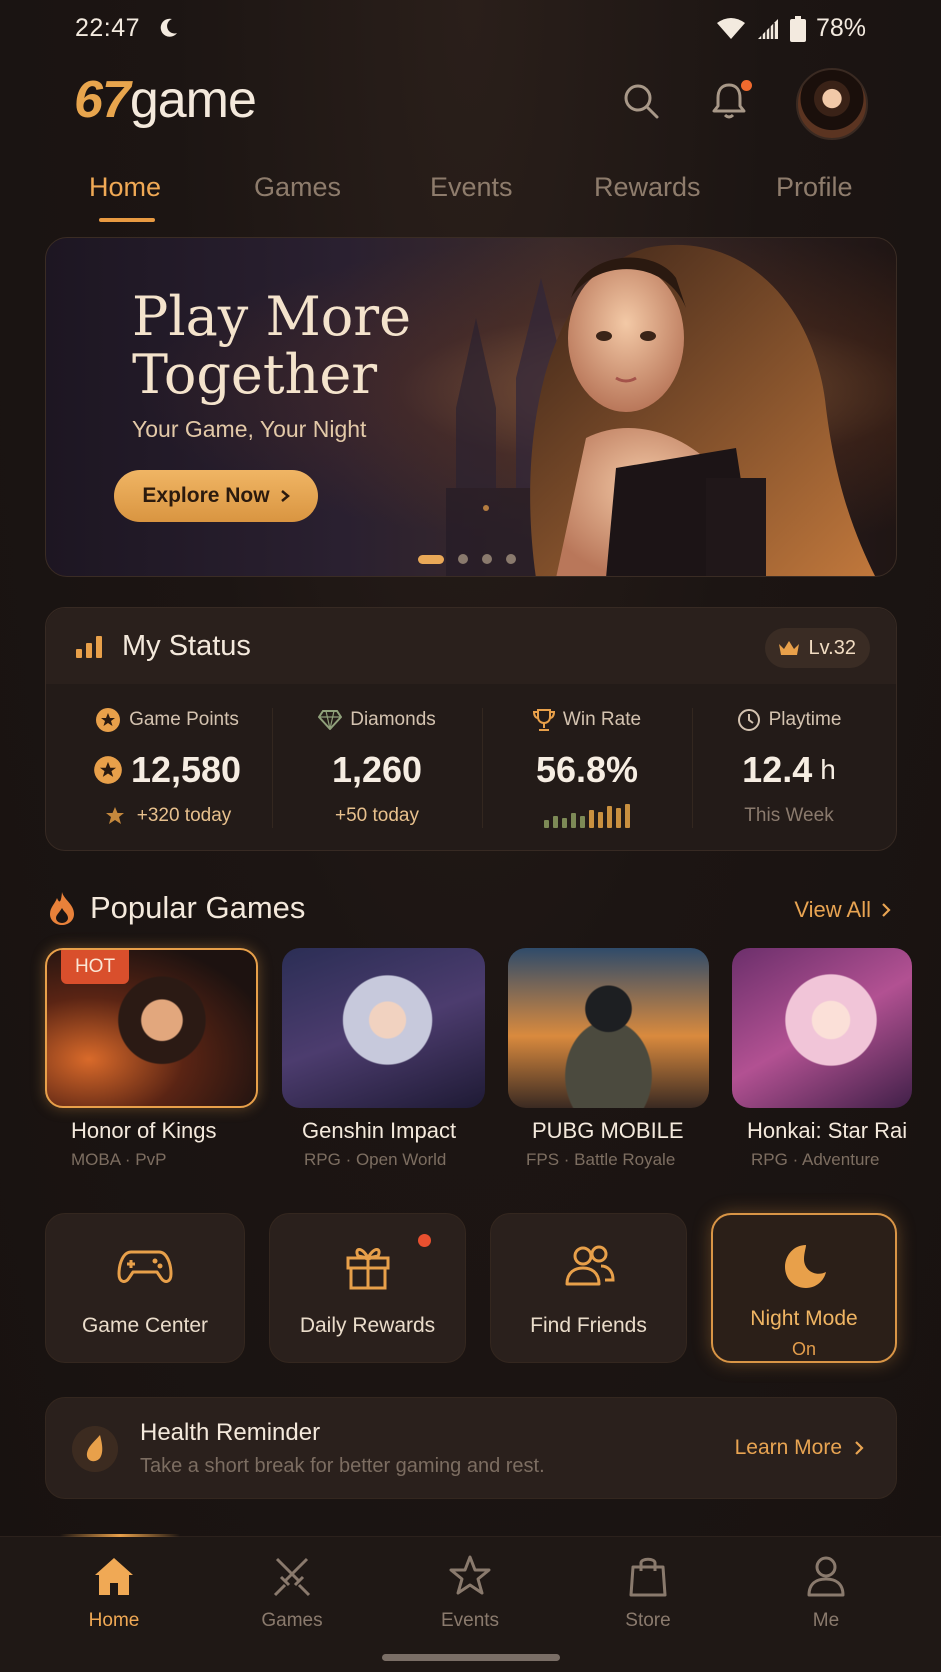 The image size is (941, 1672). What do you see at coordinates (647, 187) in the screenshot?
I see `tab-rewards: Rewards` at bounding box center [647, 187].